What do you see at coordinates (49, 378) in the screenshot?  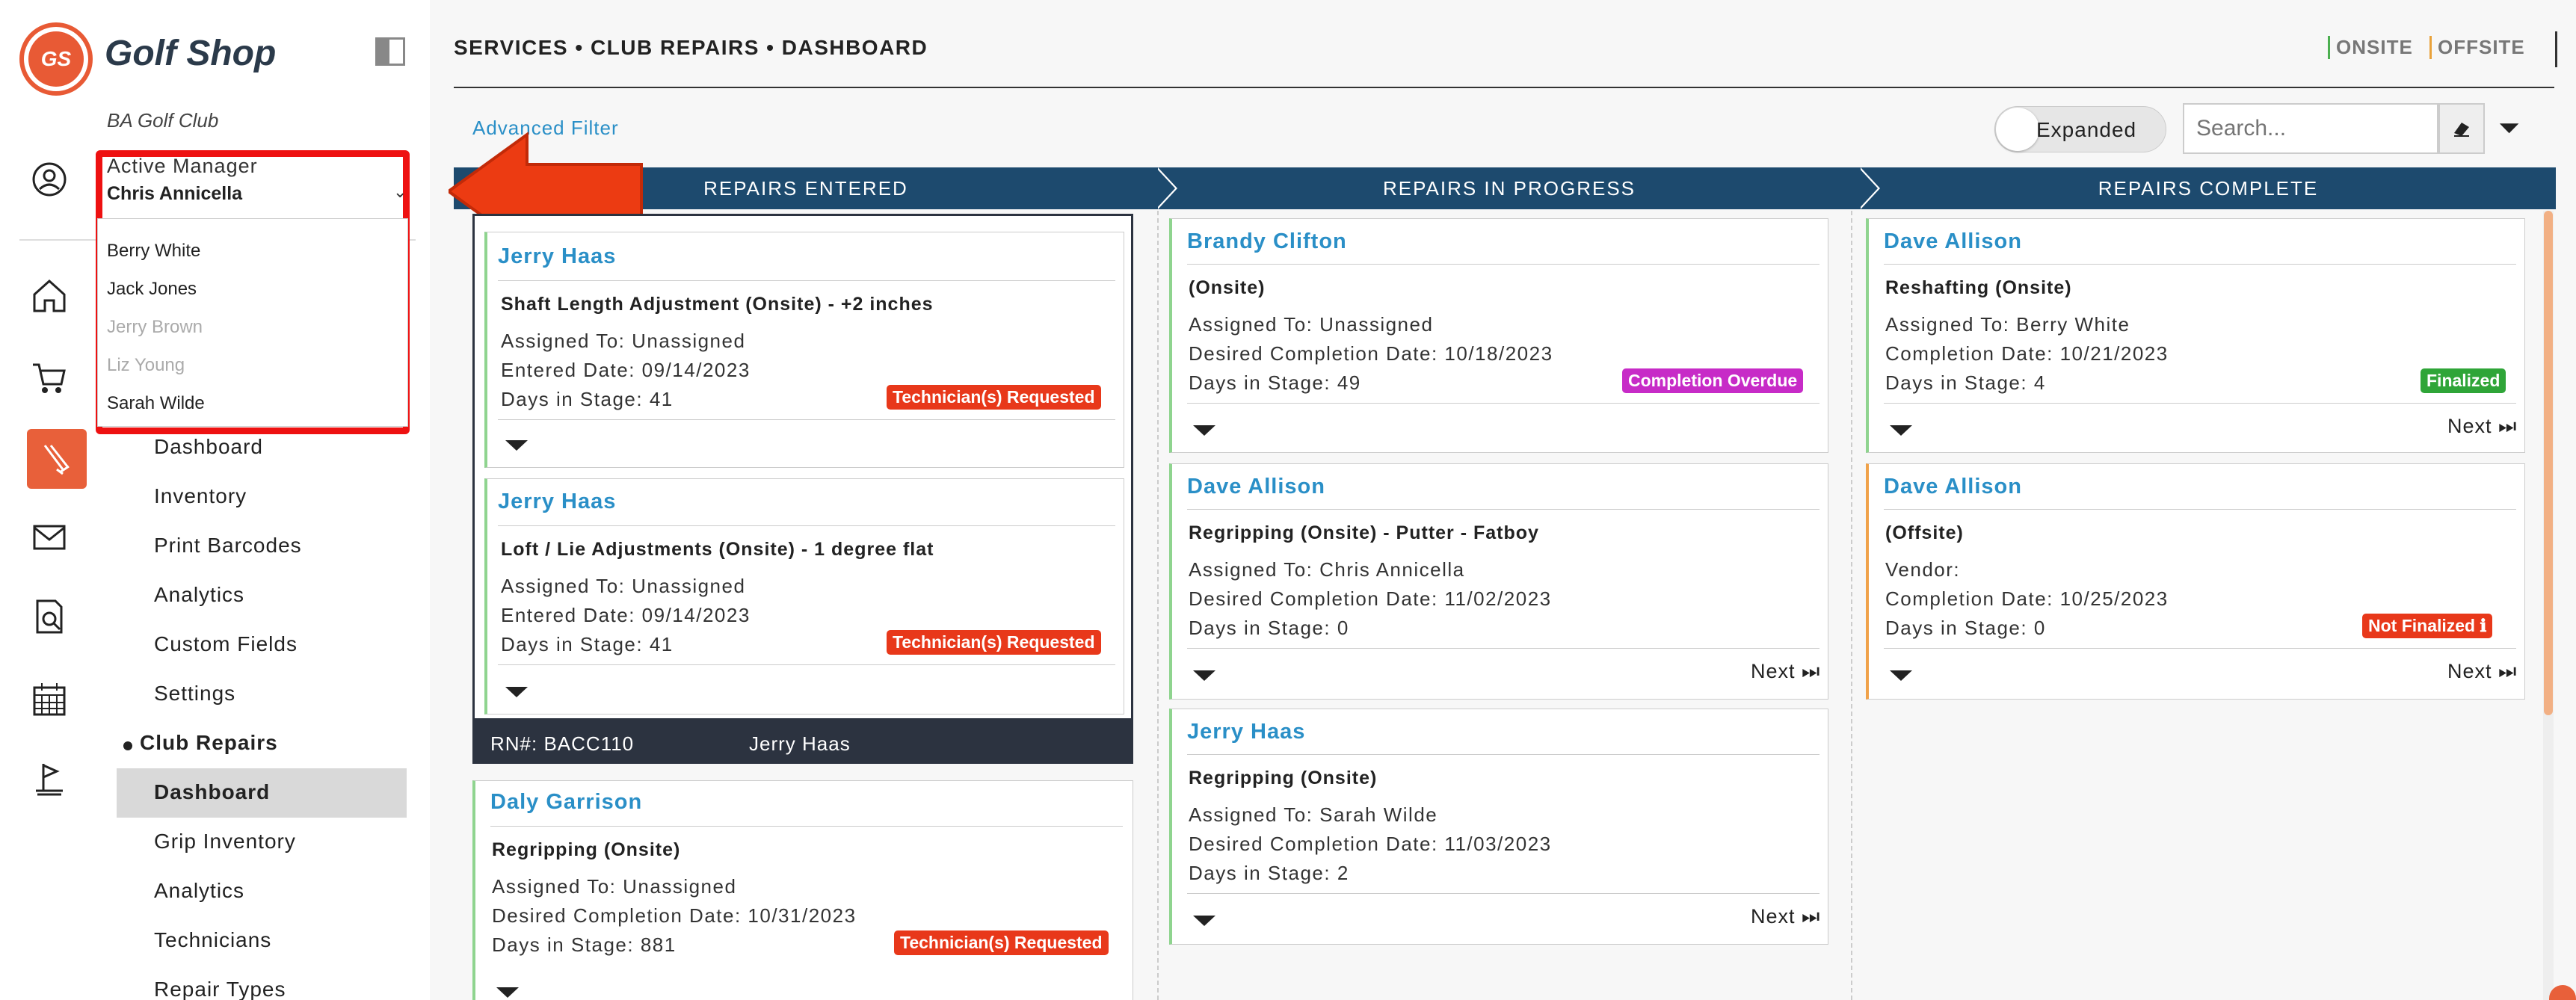 I see `cart-icon` at bounding box center [49, 378].